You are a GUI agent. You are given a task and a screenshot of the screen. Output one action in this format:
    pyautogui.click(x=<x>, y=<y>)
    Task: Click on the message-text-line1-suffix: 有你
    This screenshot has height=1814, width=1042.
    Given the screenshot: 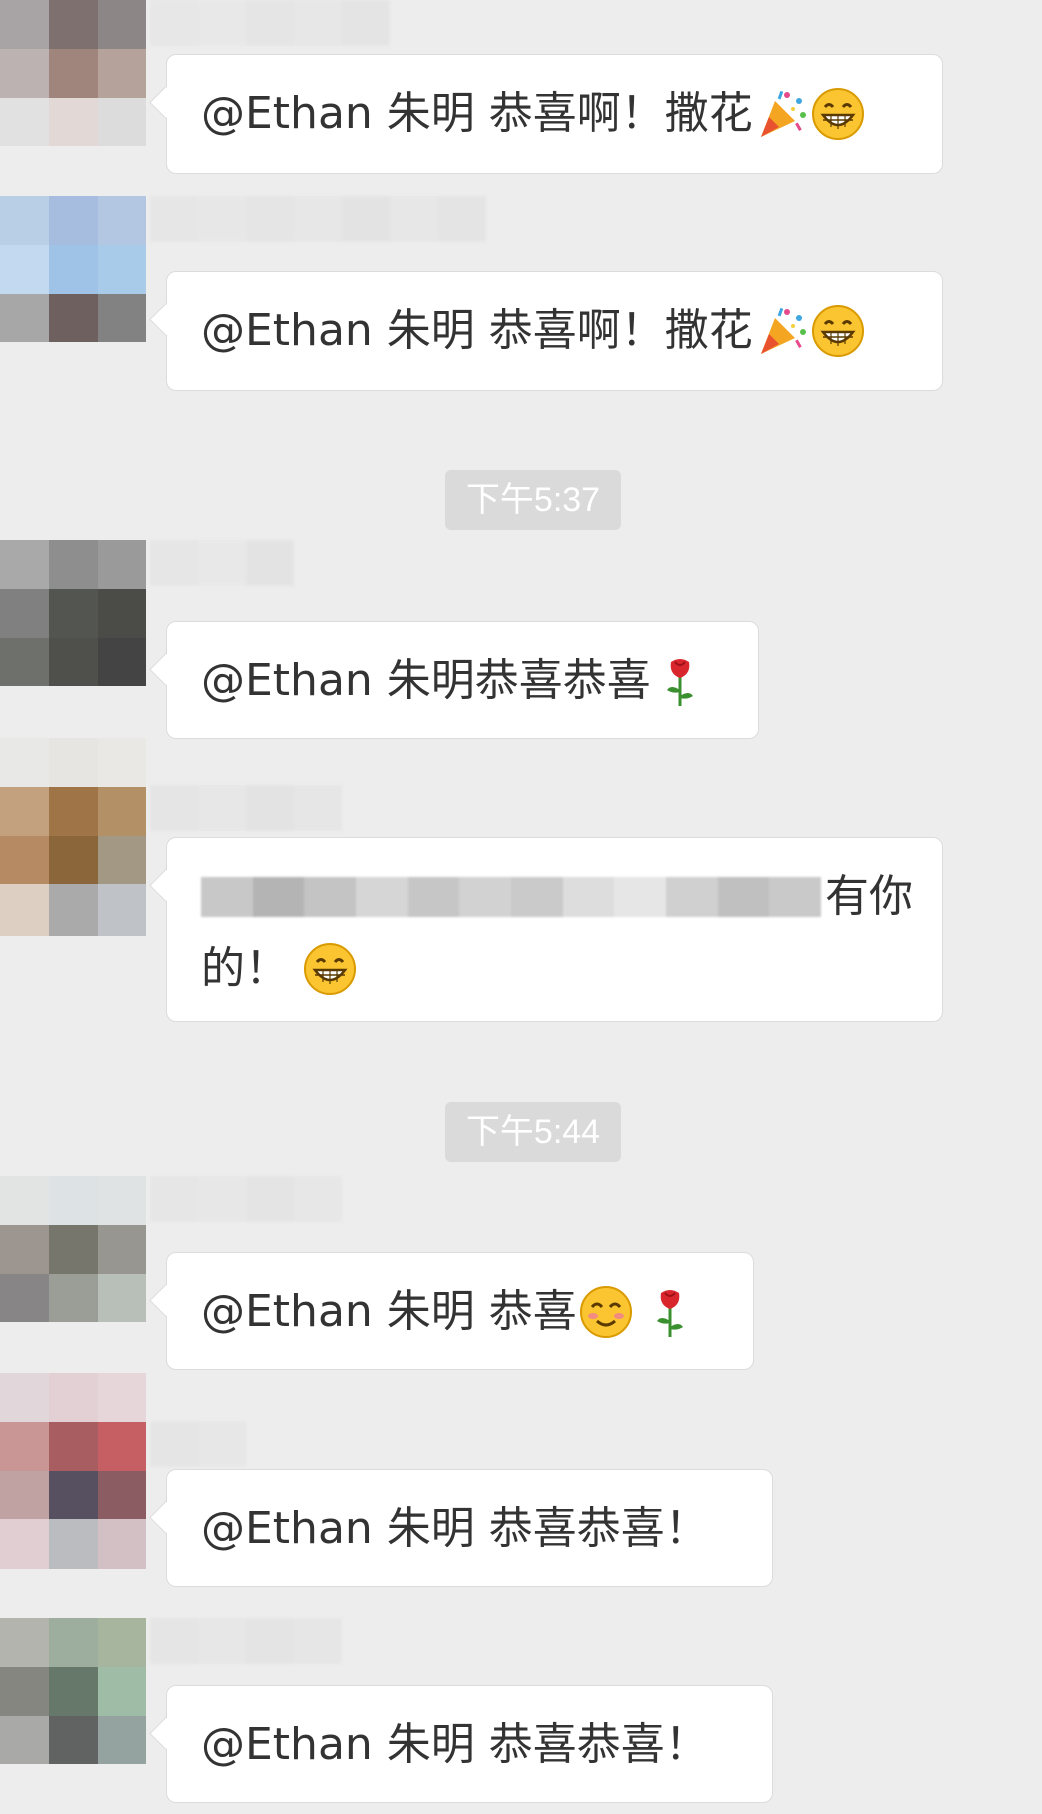 What is the action you would take?
    pyautogui.click(x=869, y=896)
    